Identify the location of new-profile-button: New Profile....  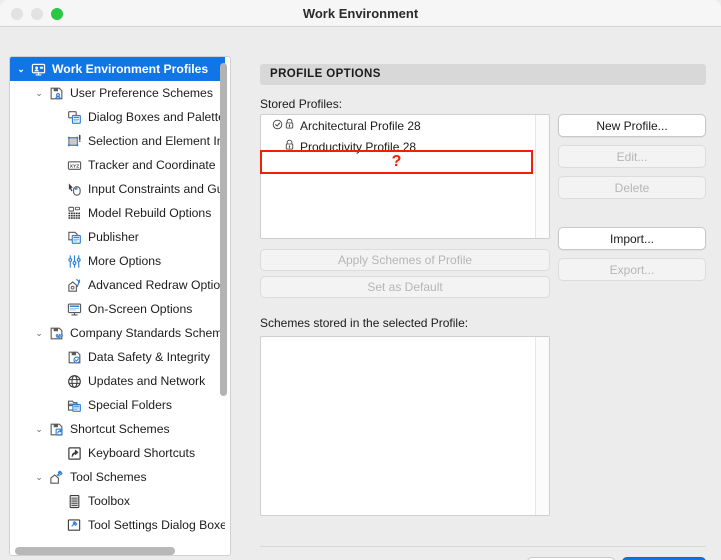
(632, 125).